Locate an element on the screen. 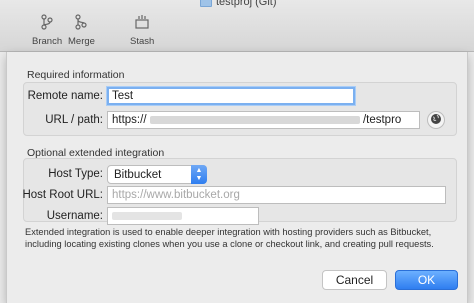 Image resolution: width=474 pixels, height=303 pixels. globe-icon is located at coordinates (436, 120).